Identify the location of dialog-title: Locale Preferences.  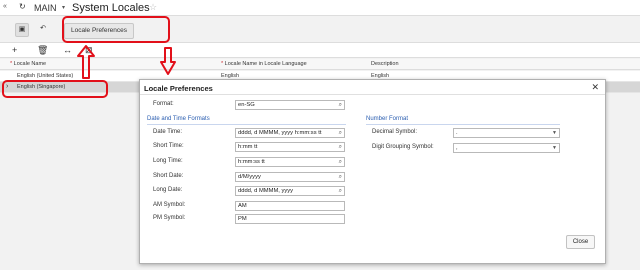
(178, 88).